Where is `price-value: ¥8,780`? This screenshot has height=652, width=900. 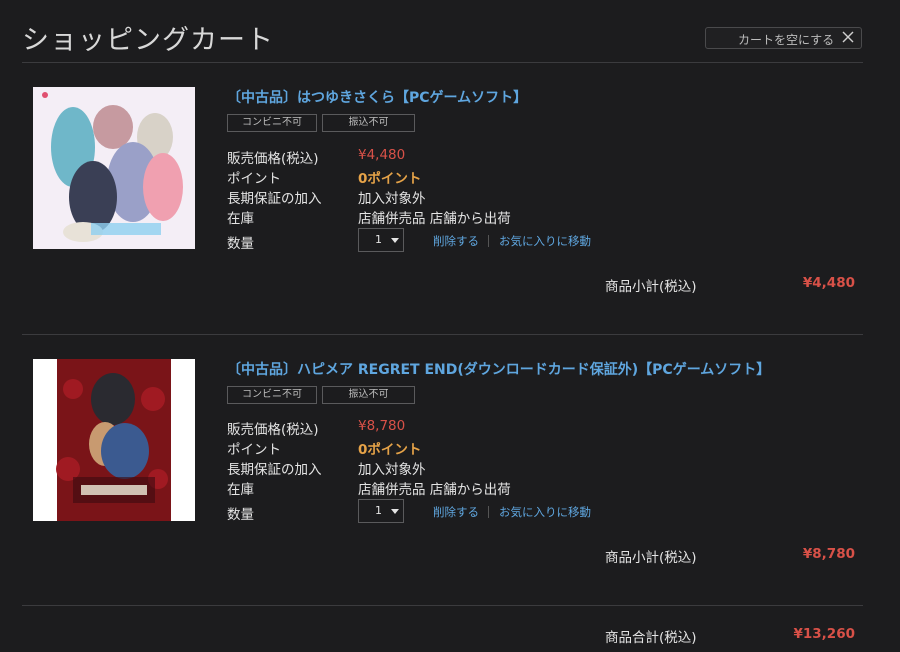 price-value: ¥8,780 is located at coordinates (382, 426).